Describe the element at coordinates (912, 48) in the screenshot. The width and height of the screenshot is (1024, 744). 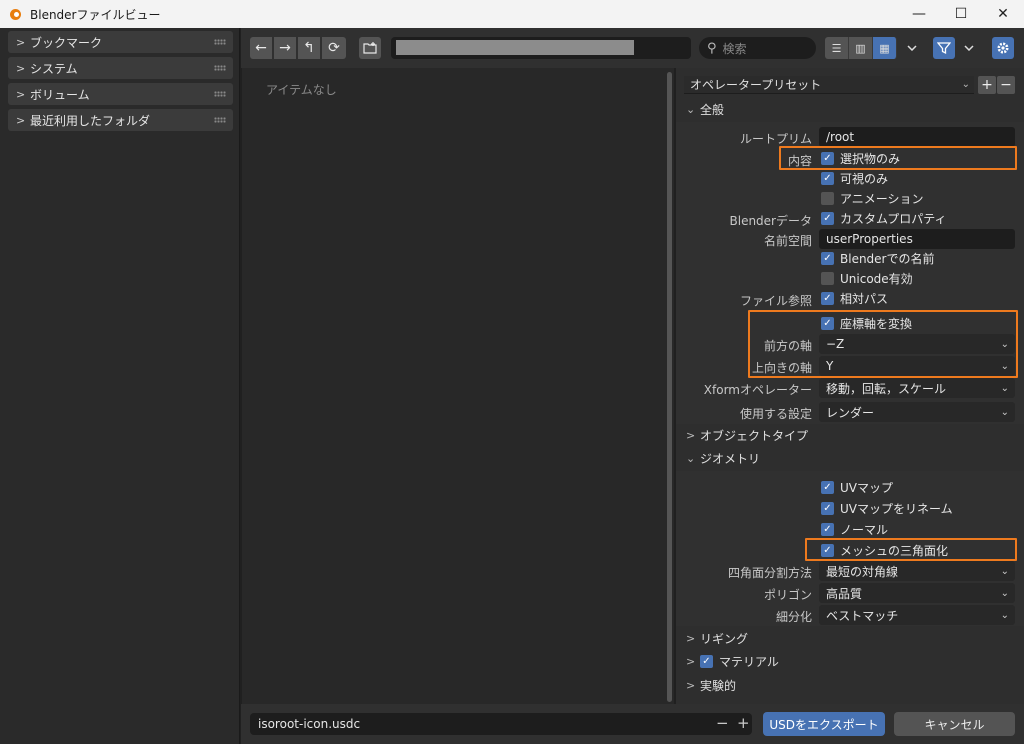
I see `display-settings-dropdown` at that location.